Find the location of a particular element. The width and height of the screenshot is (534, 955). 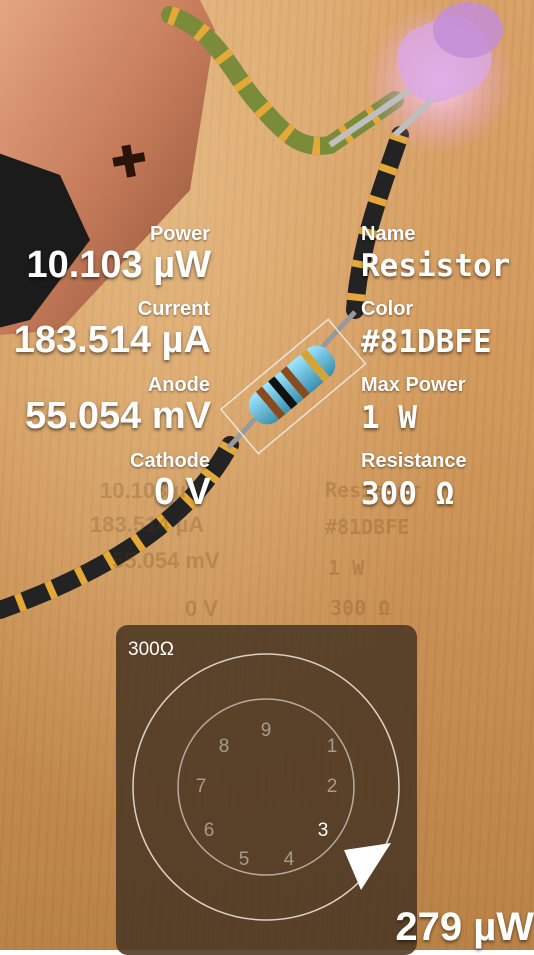

current-value: 183.514 µA is located at coordinates (112, 340).